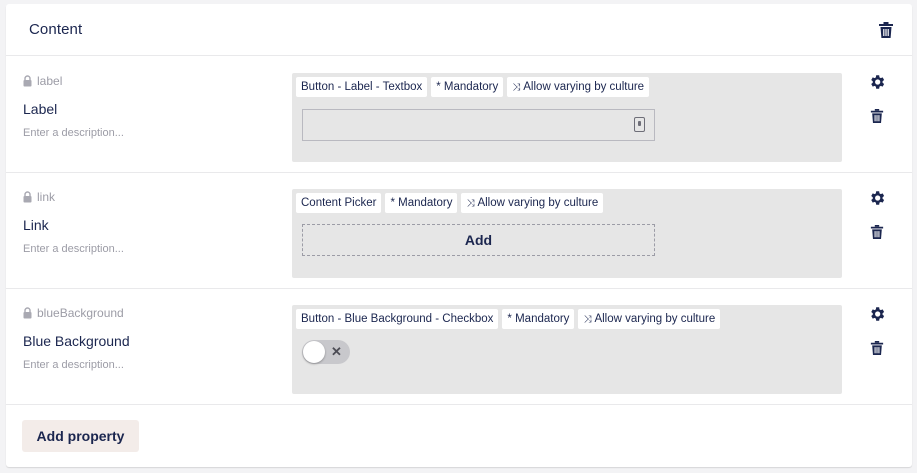 The width and height of the screenshot is (917, 473). I want to click on property-alias-text: link, so click(46, 197).